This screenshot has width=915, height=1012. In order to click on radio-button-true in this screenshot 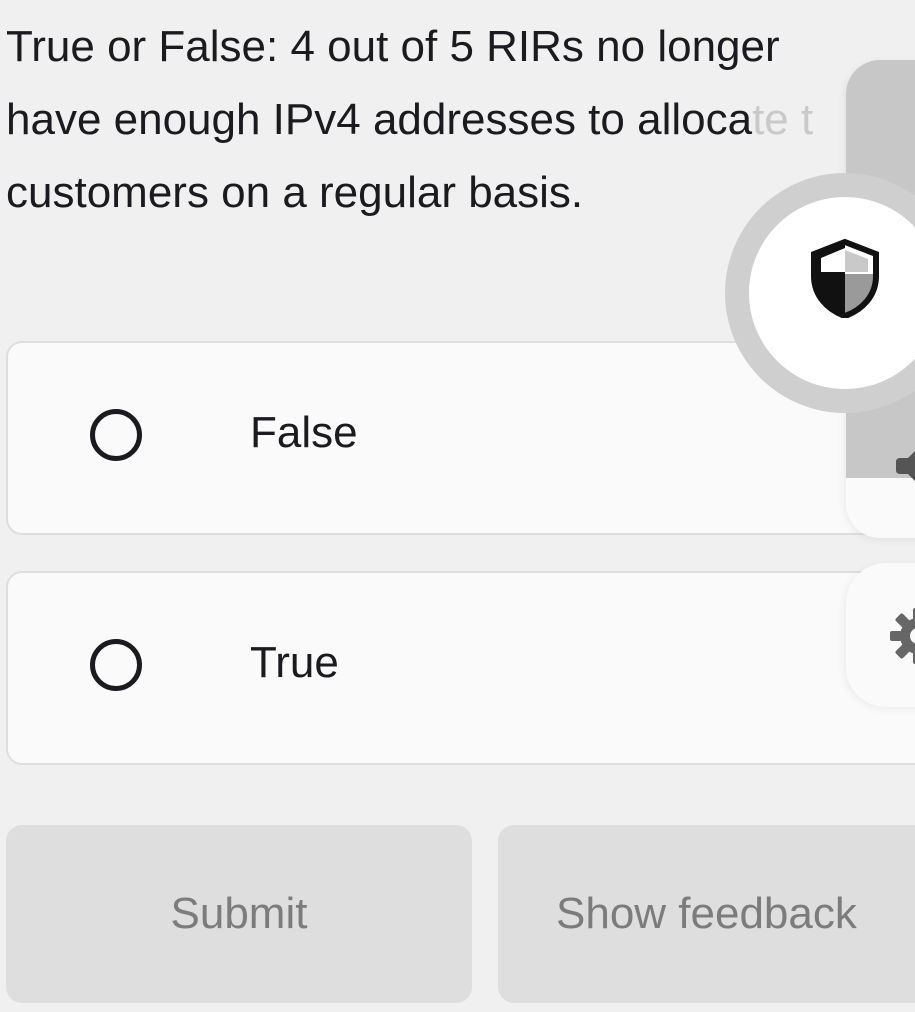, I will do `click(116, 665)`.